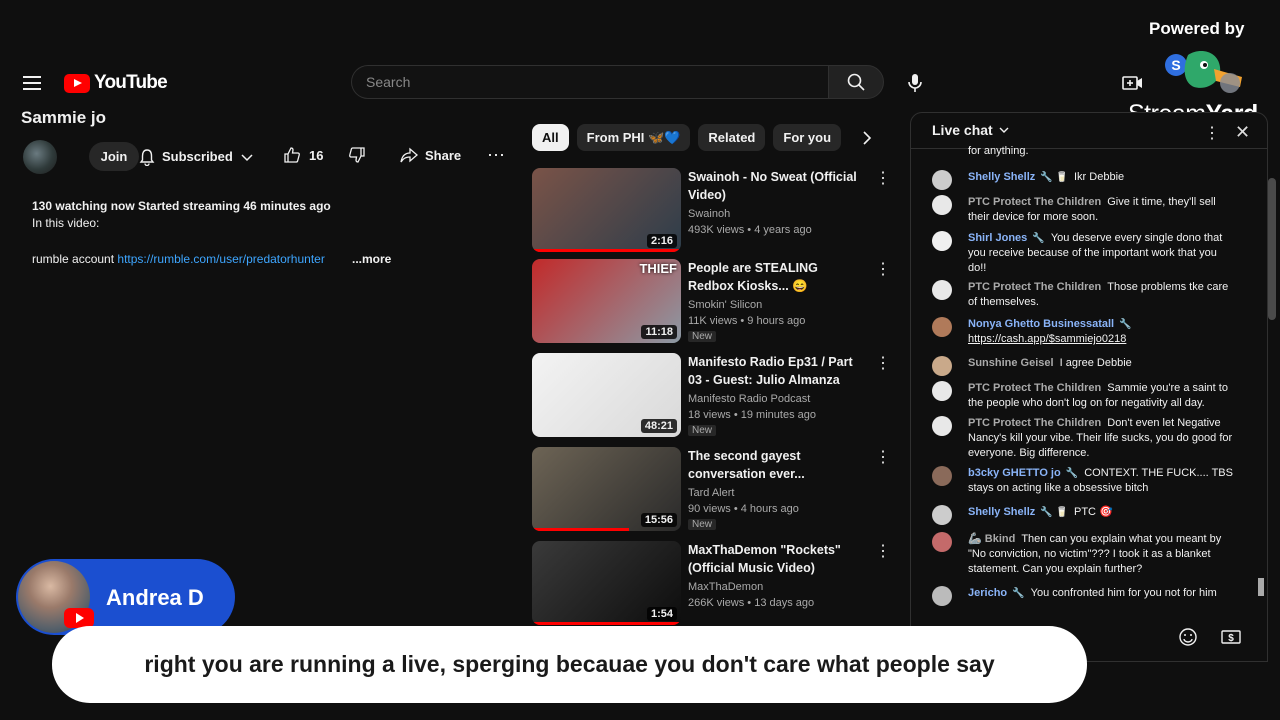  I want to click on chip-all: All, so click(550, 137).